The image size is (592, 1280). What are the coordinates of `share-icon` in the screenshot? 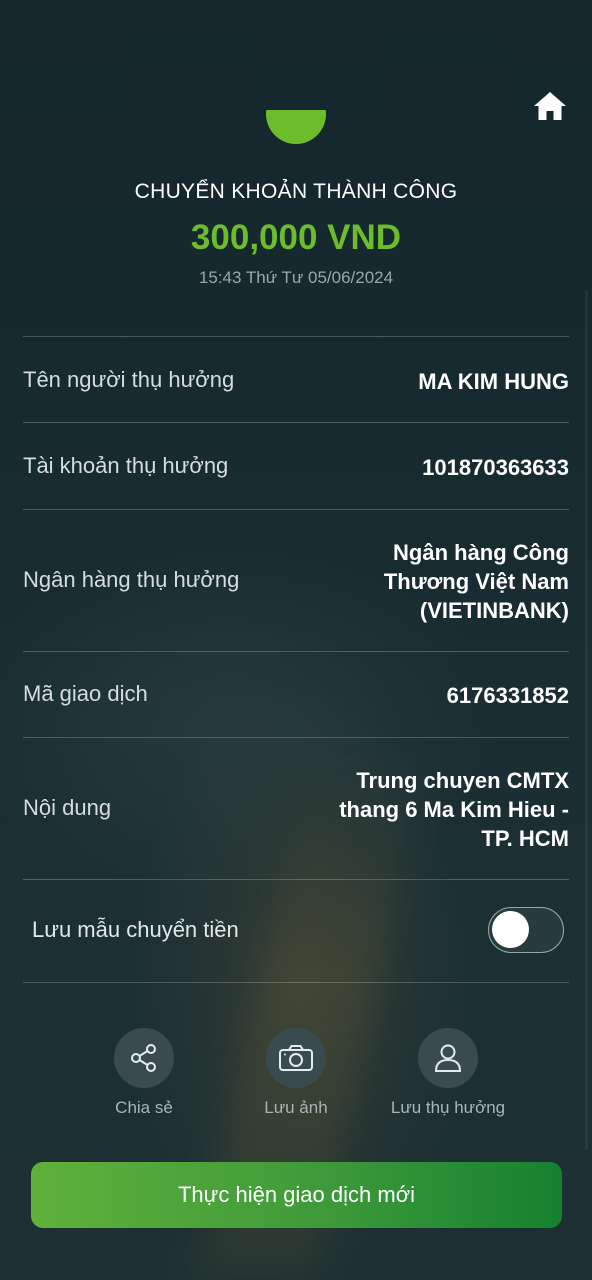 It's located at (143, 1058).